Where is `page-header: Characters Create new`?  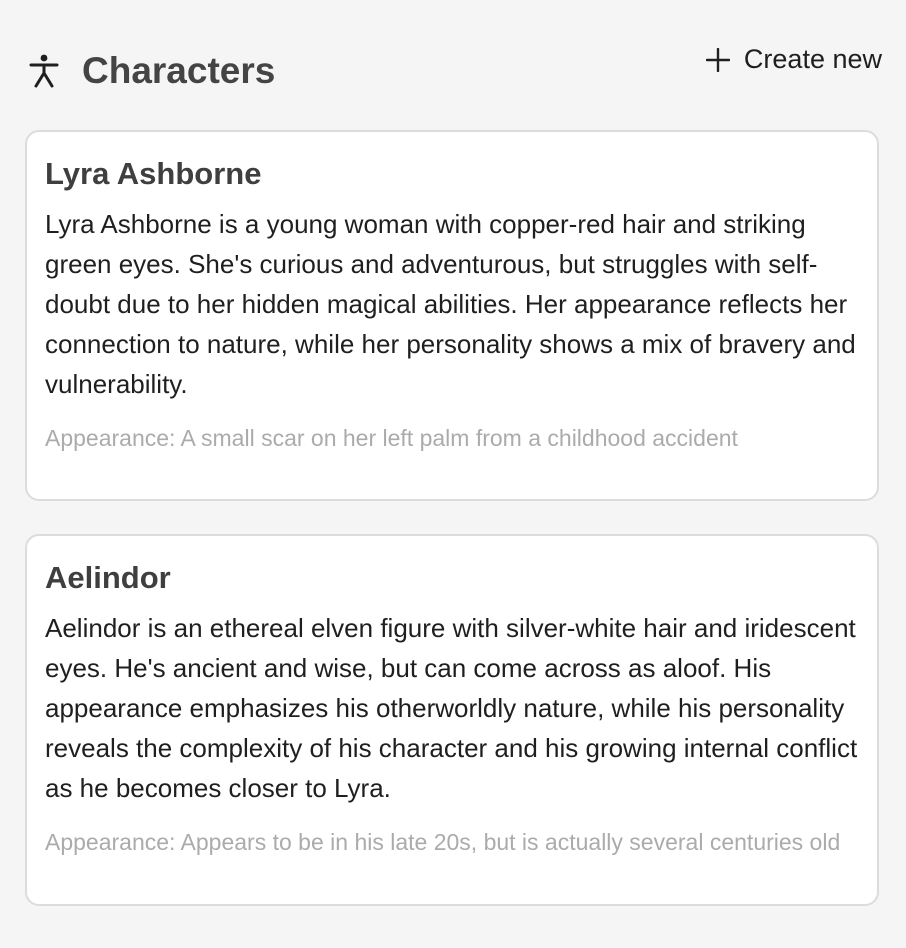 page-header: Characters Create new is located at coordinates (454, 72).